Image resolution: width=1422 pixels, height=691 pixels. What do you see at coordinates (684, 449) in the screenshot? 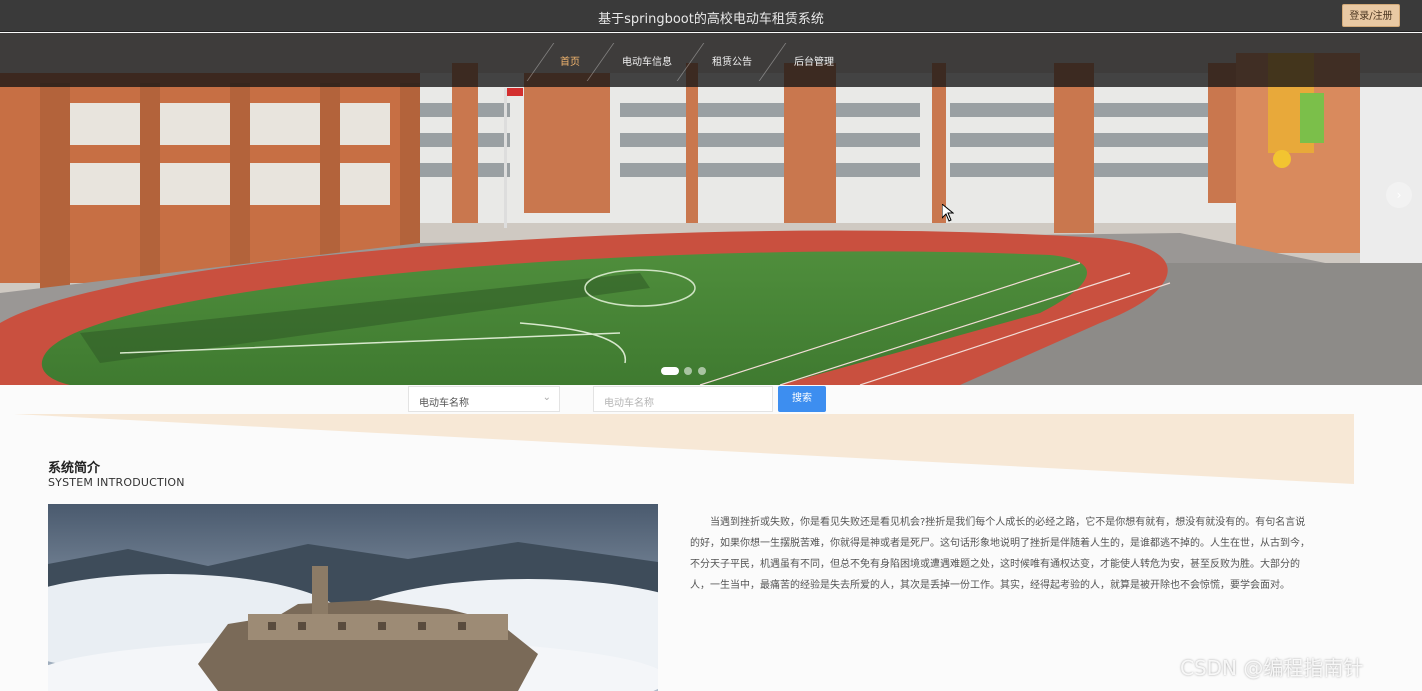
I see `decorative-band` at bounding box center [684, 449].